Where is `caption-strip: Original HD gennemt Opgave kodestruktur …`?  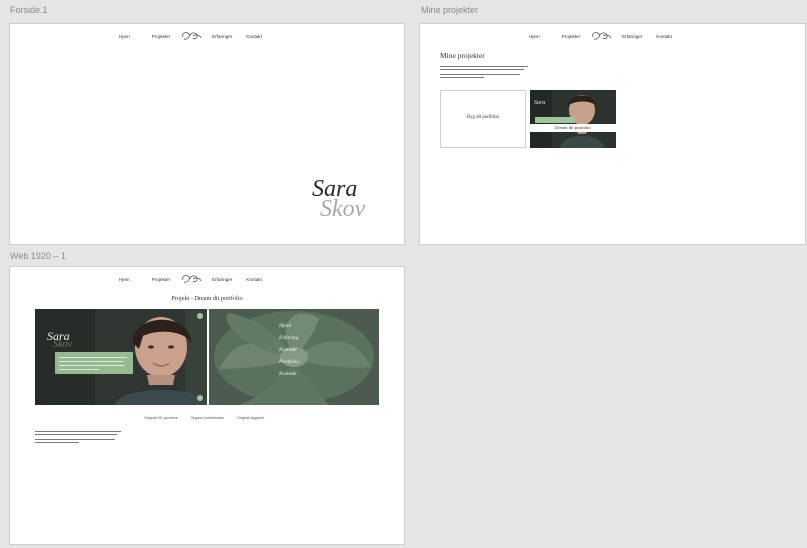 caption-strip: Original HD gennemt Opgave kodestruktur … is located at coordinates (210, 418).